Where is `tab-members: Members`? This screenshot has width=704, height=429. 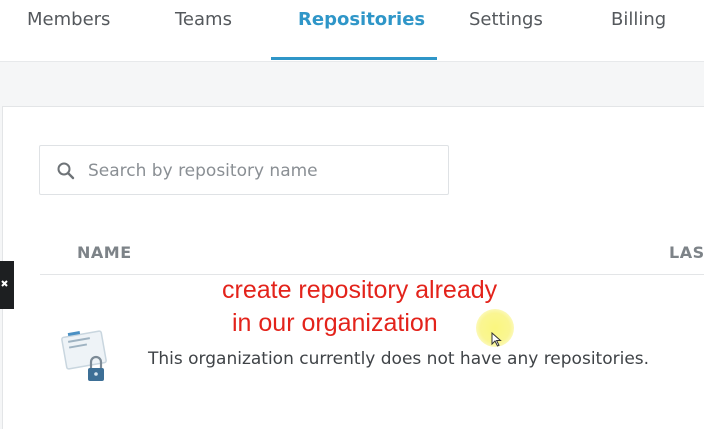
tab-members: Members is located at coordinates (68, 31).